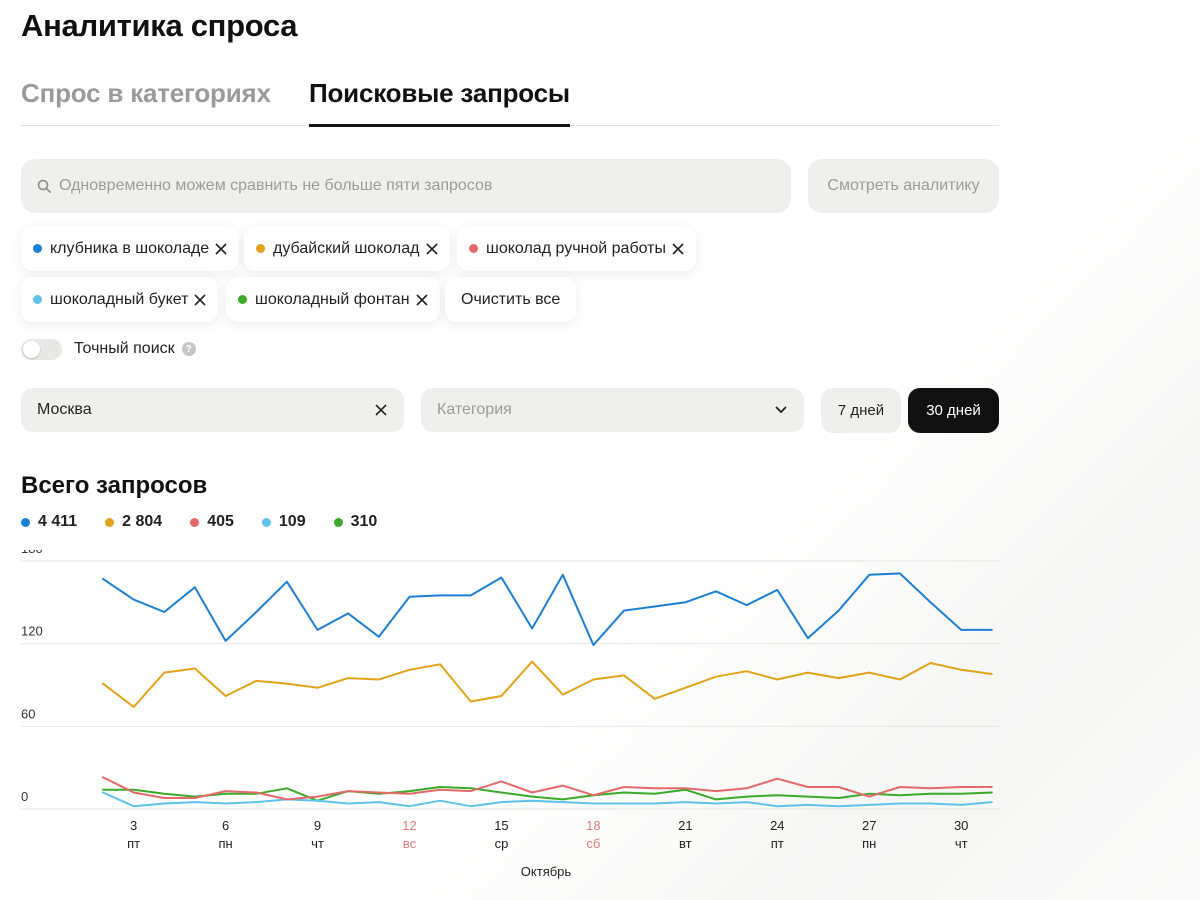  I want to click on question-icon: ?, so click(188, 349).